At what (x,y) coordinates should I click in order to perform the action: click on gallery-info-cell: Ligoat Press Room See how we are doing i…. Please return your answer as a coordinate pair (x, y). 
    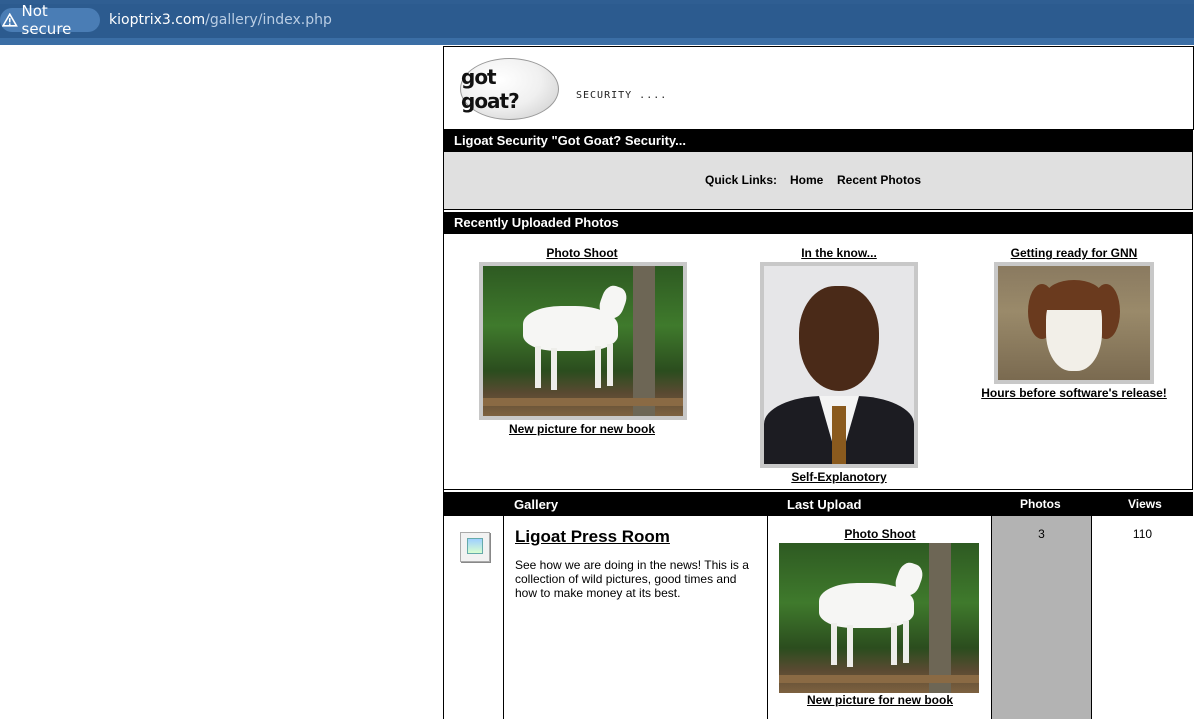
    Looking at the image, I should click on (636, 617).